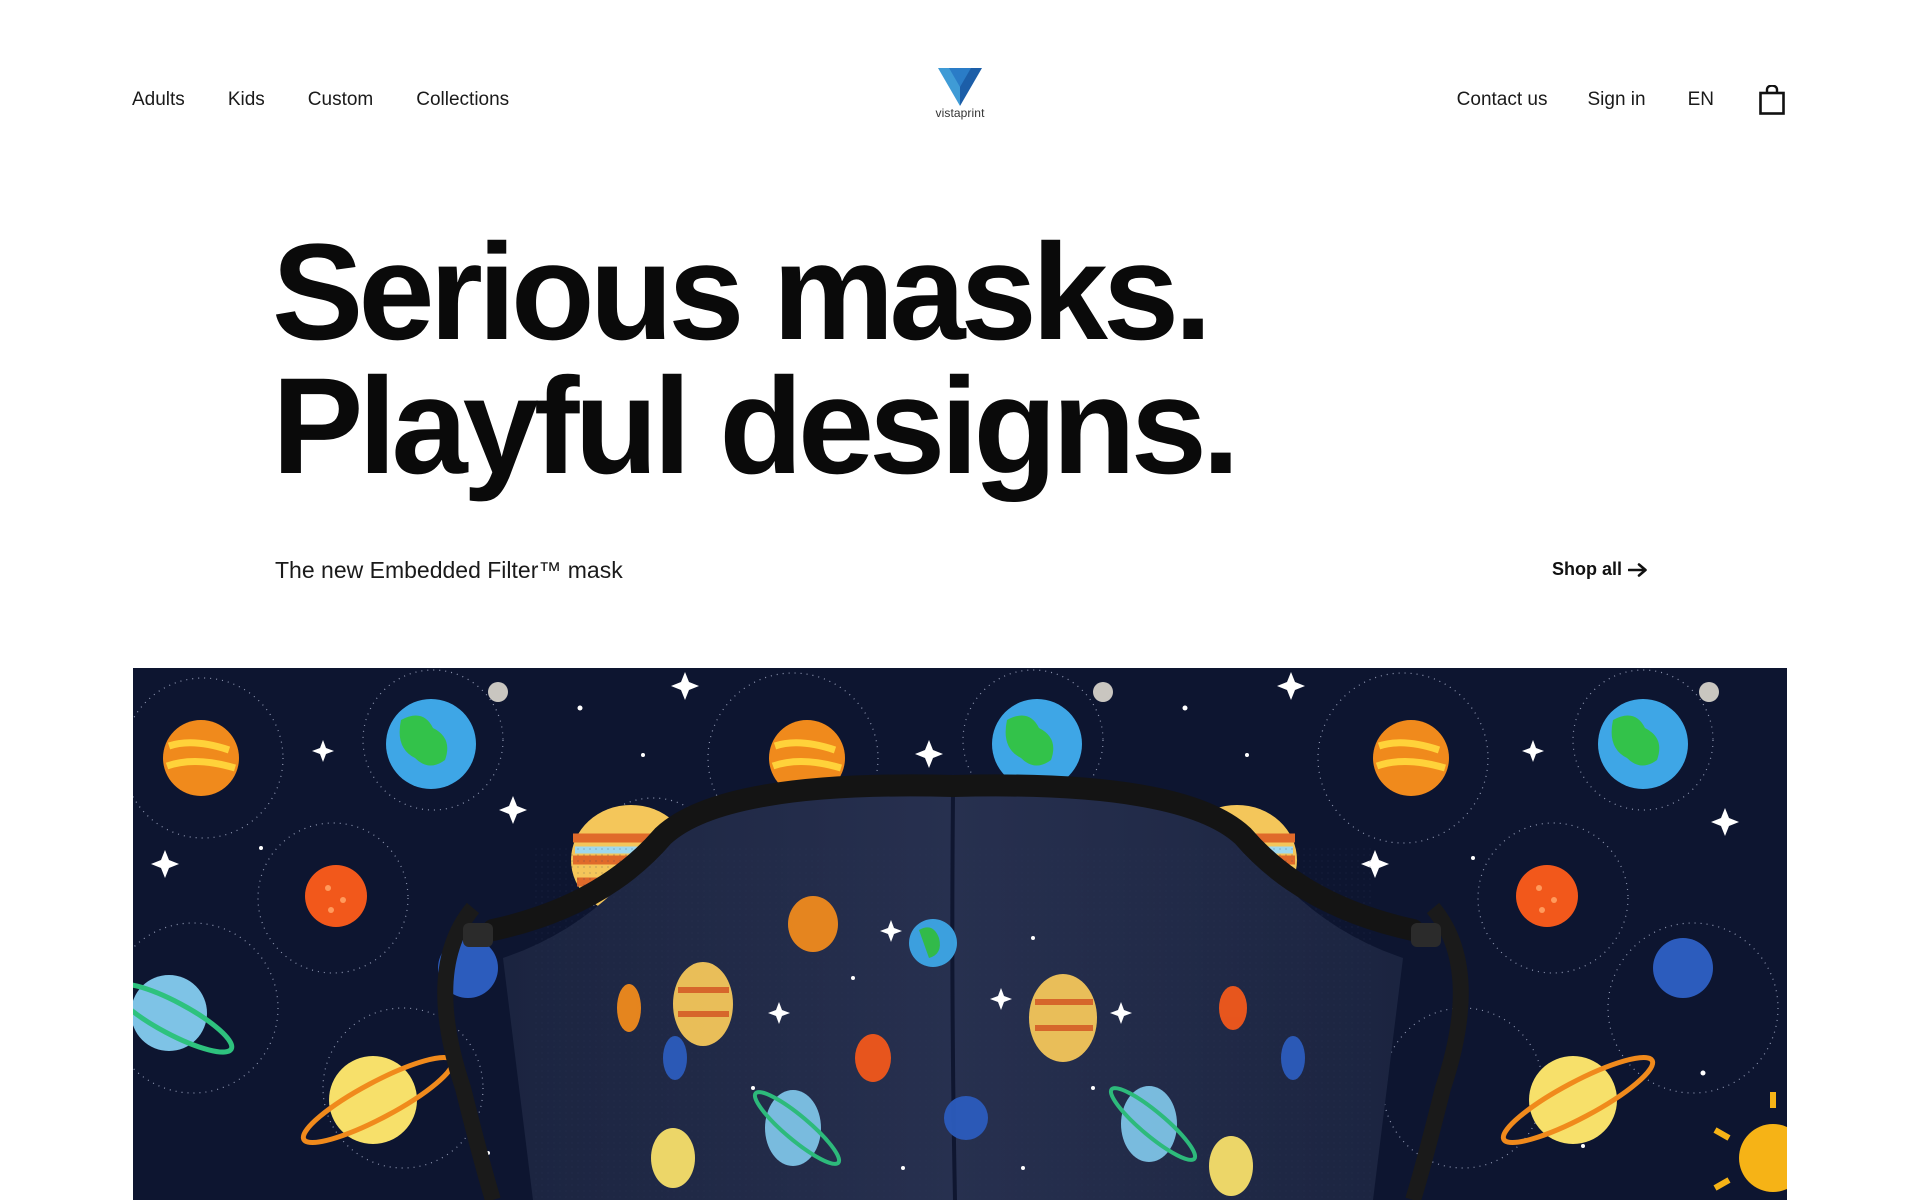 The image size is (1920, 1200). I want to click on shopping-bag-icon, so click(1772, 100).